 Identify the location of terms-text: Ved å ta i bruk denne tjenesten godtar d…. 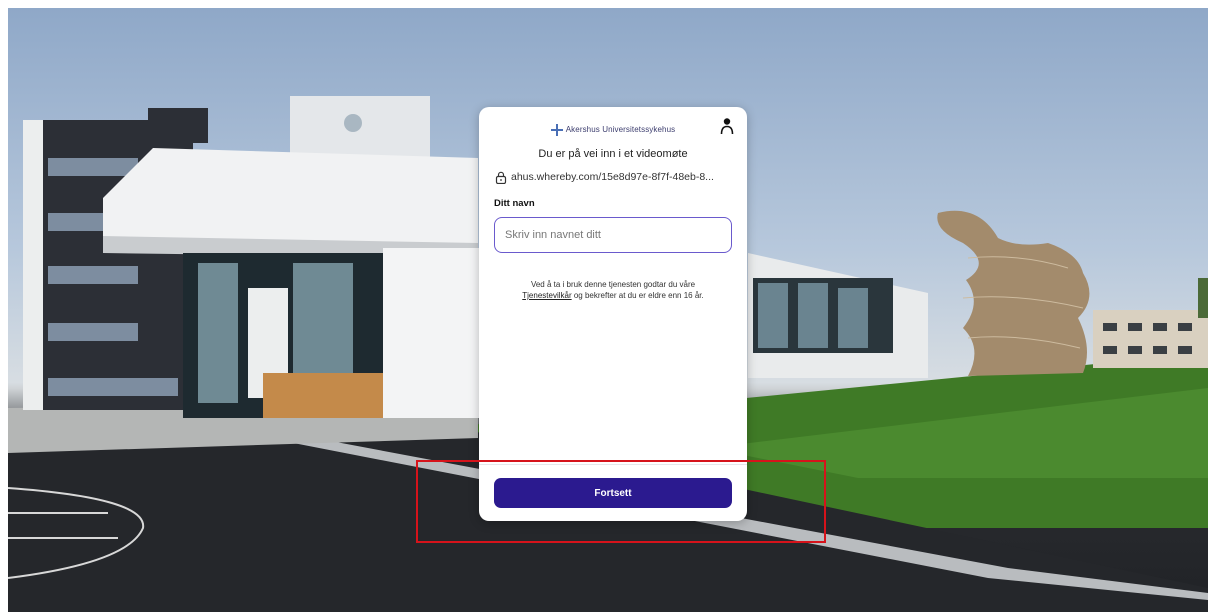
(613, 290).